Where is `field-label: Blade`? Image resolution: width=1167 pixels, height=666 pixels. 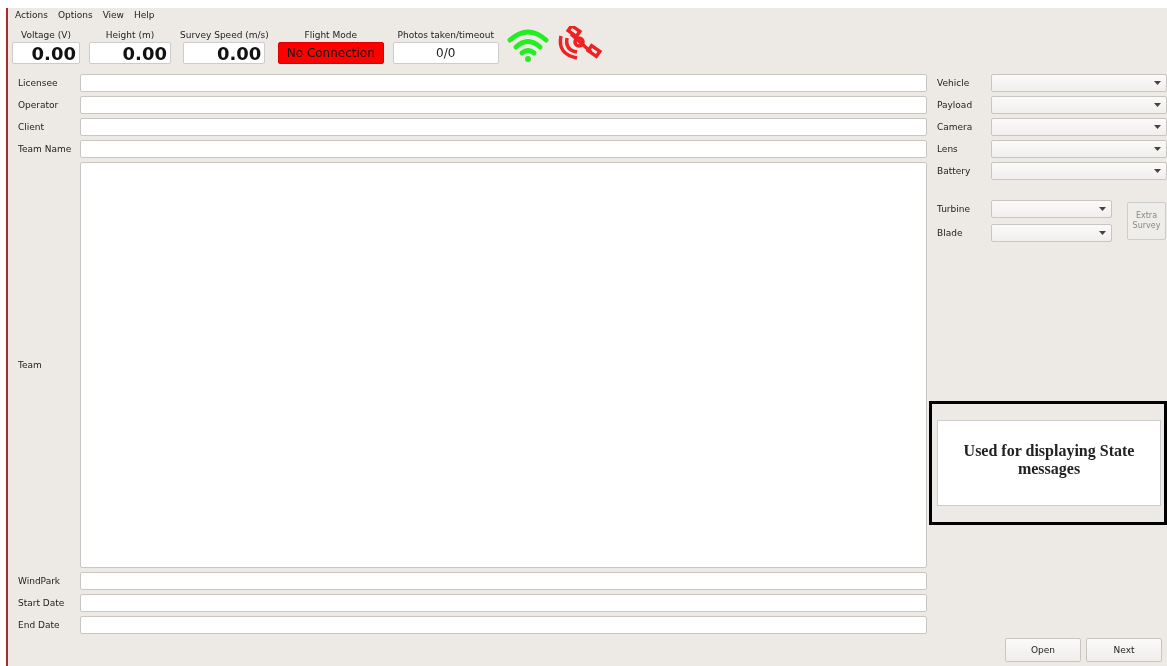 field-label: Blade is located at coordinates (950, 233).